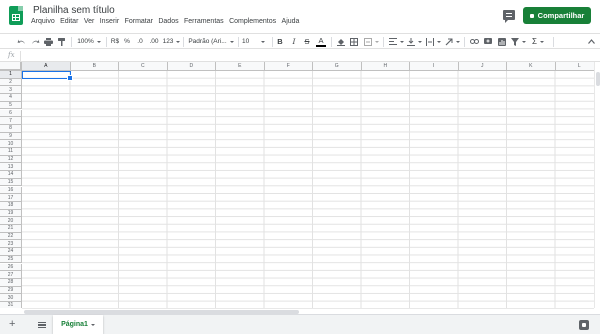 Image resolution: width=600 pixels, height=334 pixels. What do you see at coordinates (140, 41) in the screenshot?
I see `decrease-decimal-button: .0` at bounding box center [140, 41].